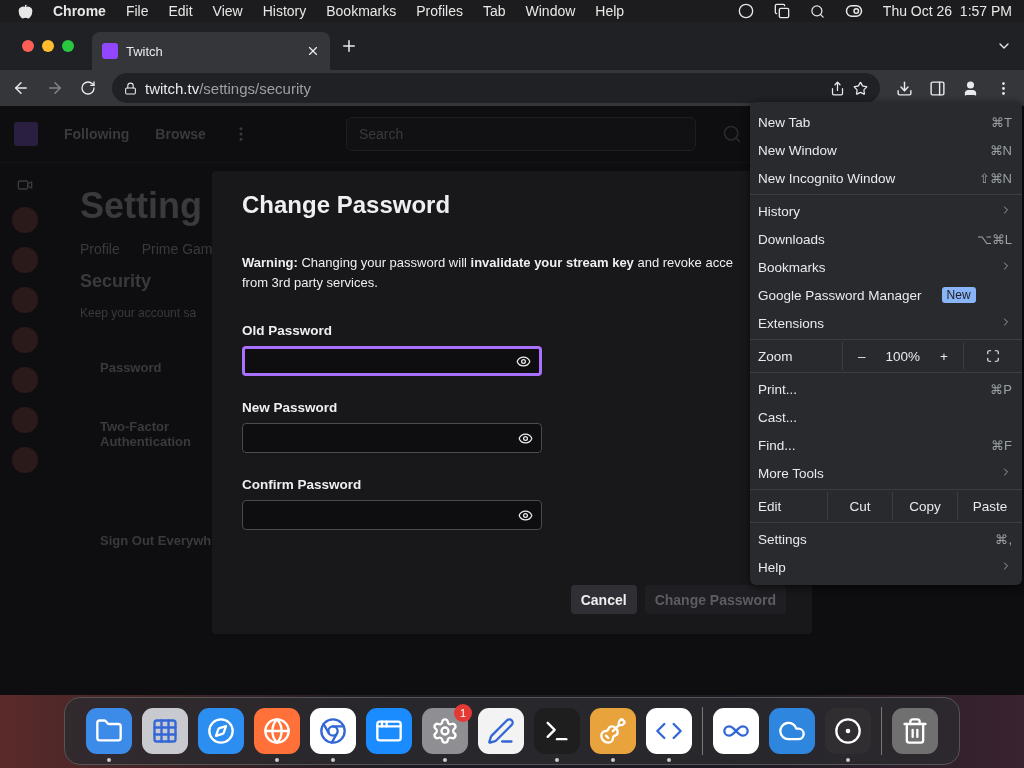  What do you see at coordinates (21, 88) in the screenshot?
I see `back-icon` at bounding box center [21, 88].